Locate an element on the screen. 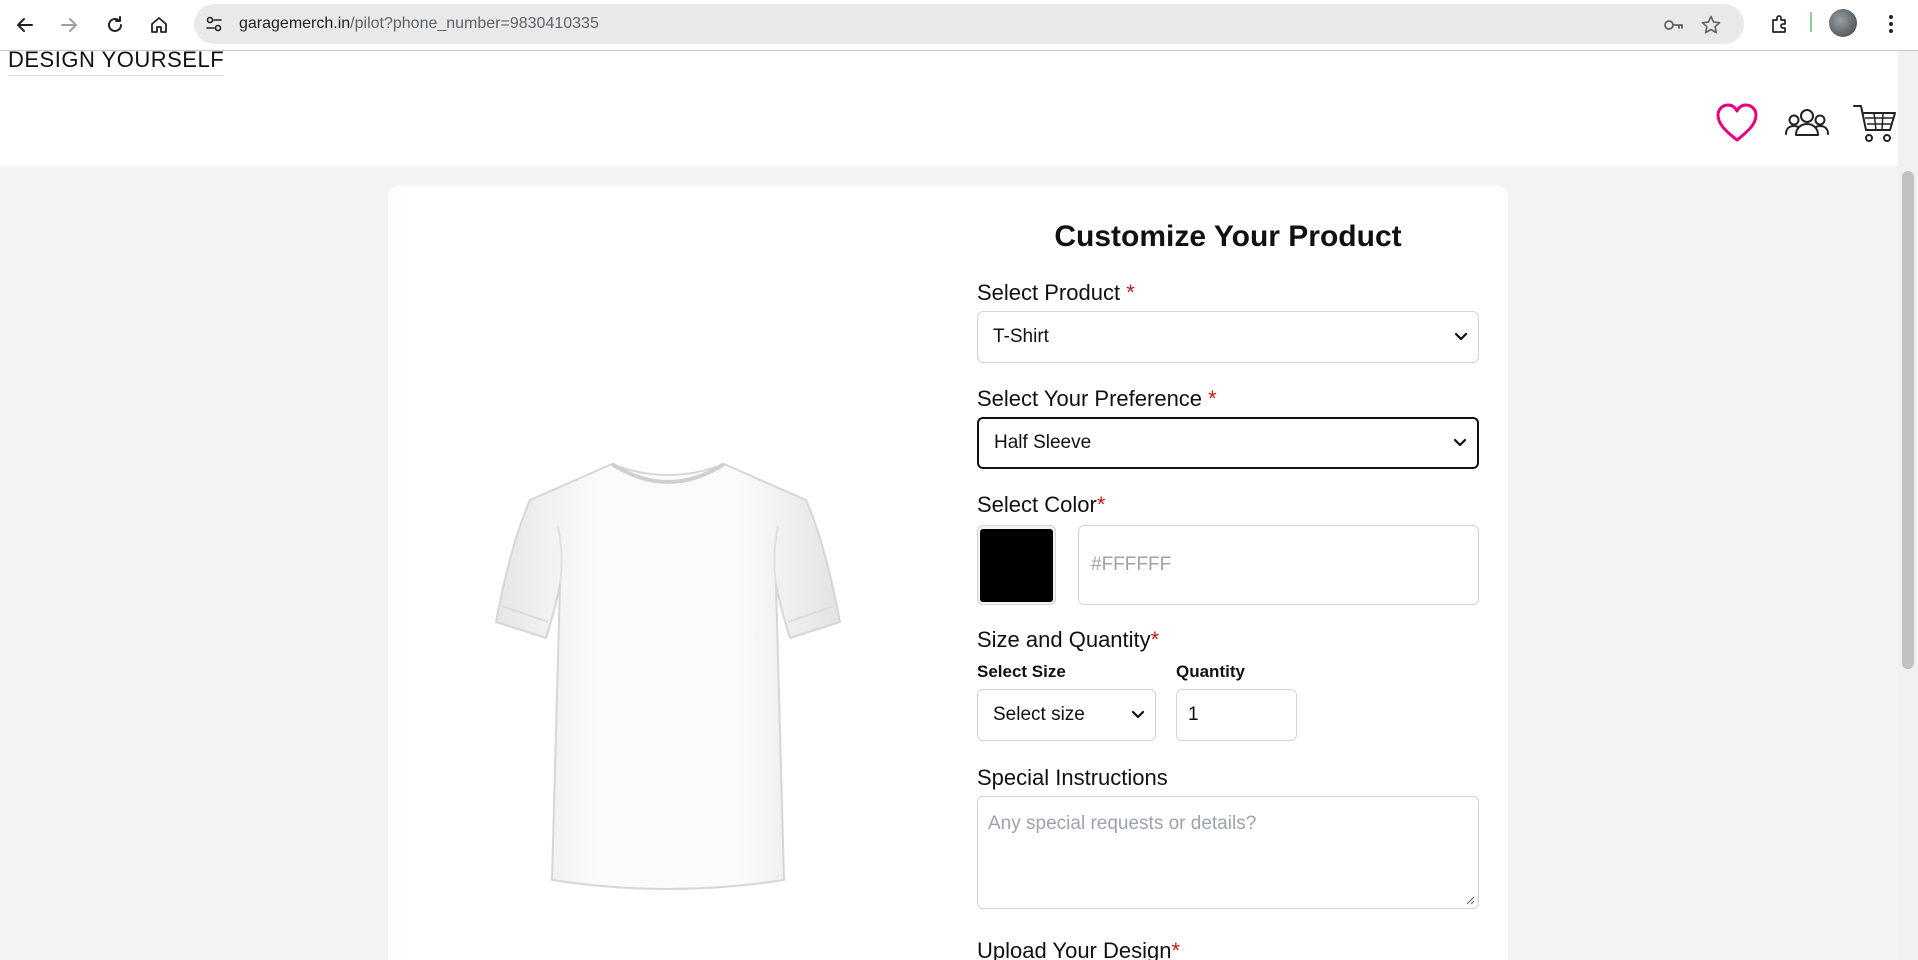 Image resolution: width=1918 pixels, height=960 pixels. size-quantity-label: Size and Quantity* is located at coordinates (1068, 640).